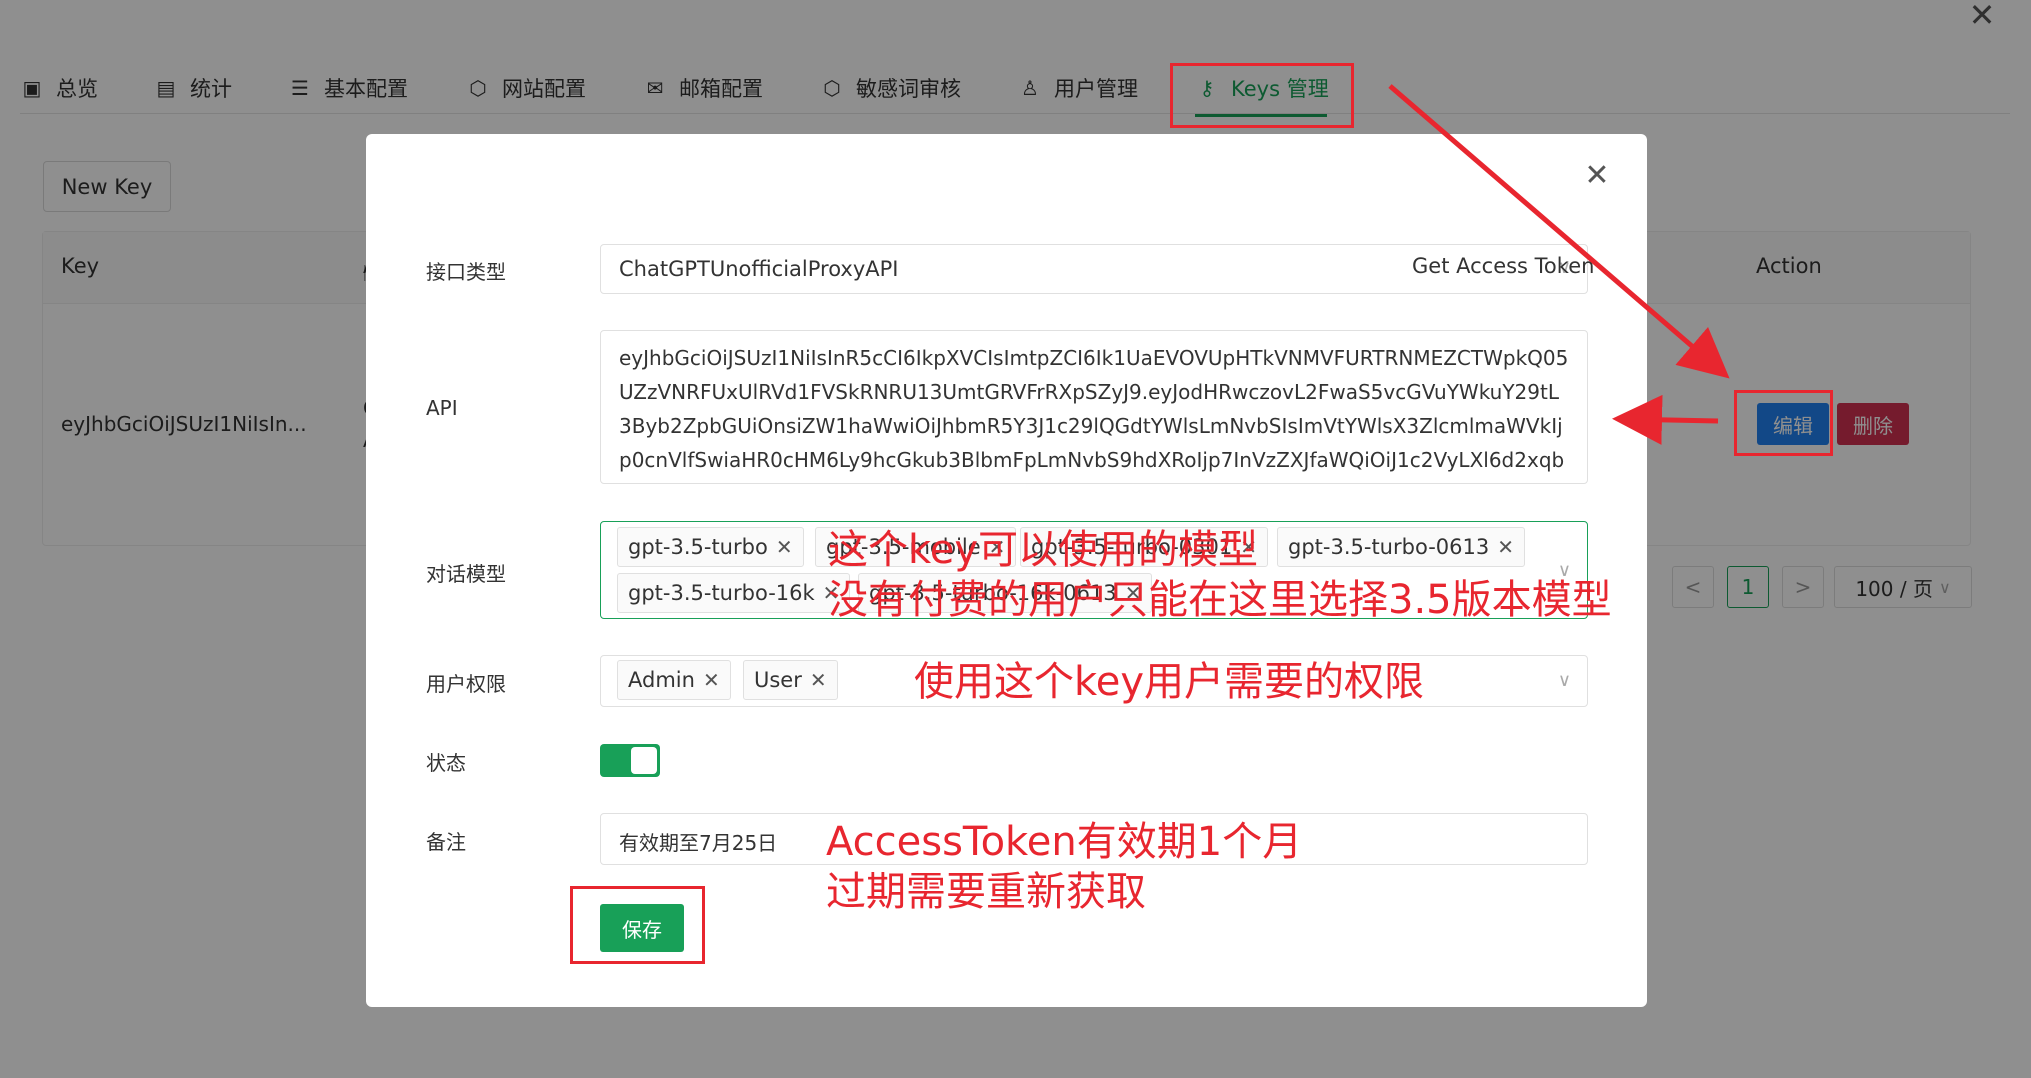 The height and width of the screenshot is (1078, 2031). I want to click on annotation-models-note: 没有付费的用户只能在这里选择3.5版本模型, so click(1220, 600).